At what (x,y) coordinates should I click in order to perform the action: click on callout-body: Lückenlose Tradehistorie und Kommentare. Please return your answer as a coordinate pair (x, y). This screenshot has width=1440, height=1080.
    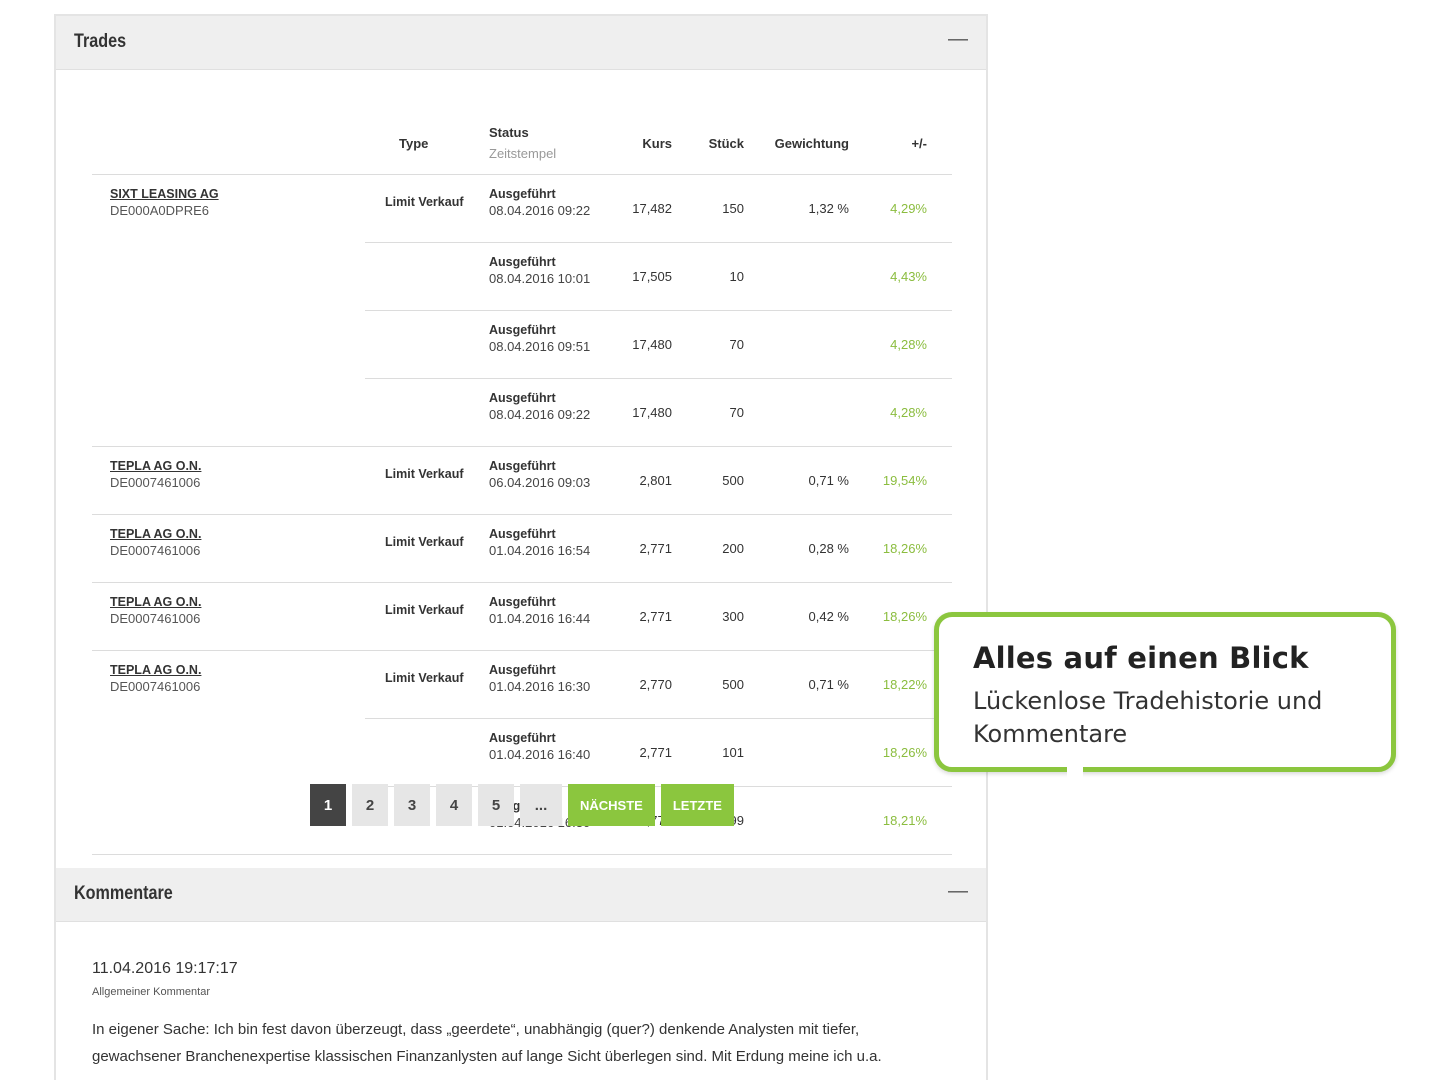
    Looking at the image, I should click on (1148, 717).